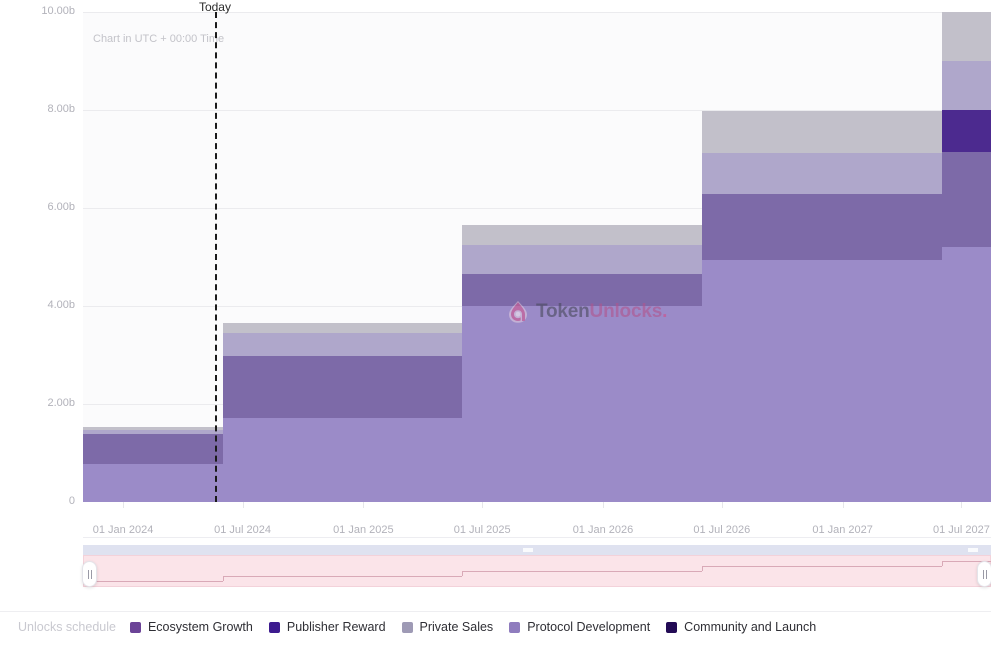 Image resolution: width=991 pixels, height=646 pixels. Describe the element at coordinates (528, 550) in the screenshot. I see `range-slider-topbar-grip` at that location.